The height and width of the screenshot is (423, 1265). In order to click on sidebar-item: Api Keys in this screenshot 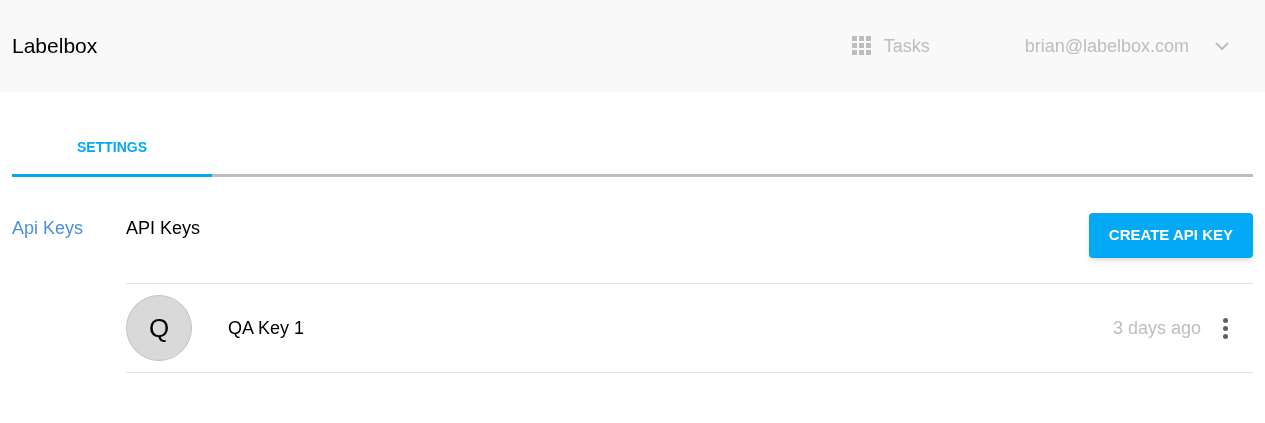, I will do `click(48, 228)`.